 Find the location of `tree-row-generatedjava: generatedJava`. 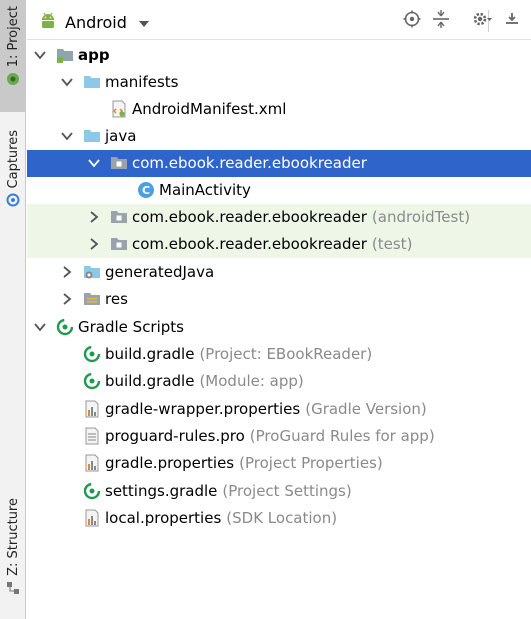

tree-row-generatedjava: generatedJava is located at coordinates (279, 272).